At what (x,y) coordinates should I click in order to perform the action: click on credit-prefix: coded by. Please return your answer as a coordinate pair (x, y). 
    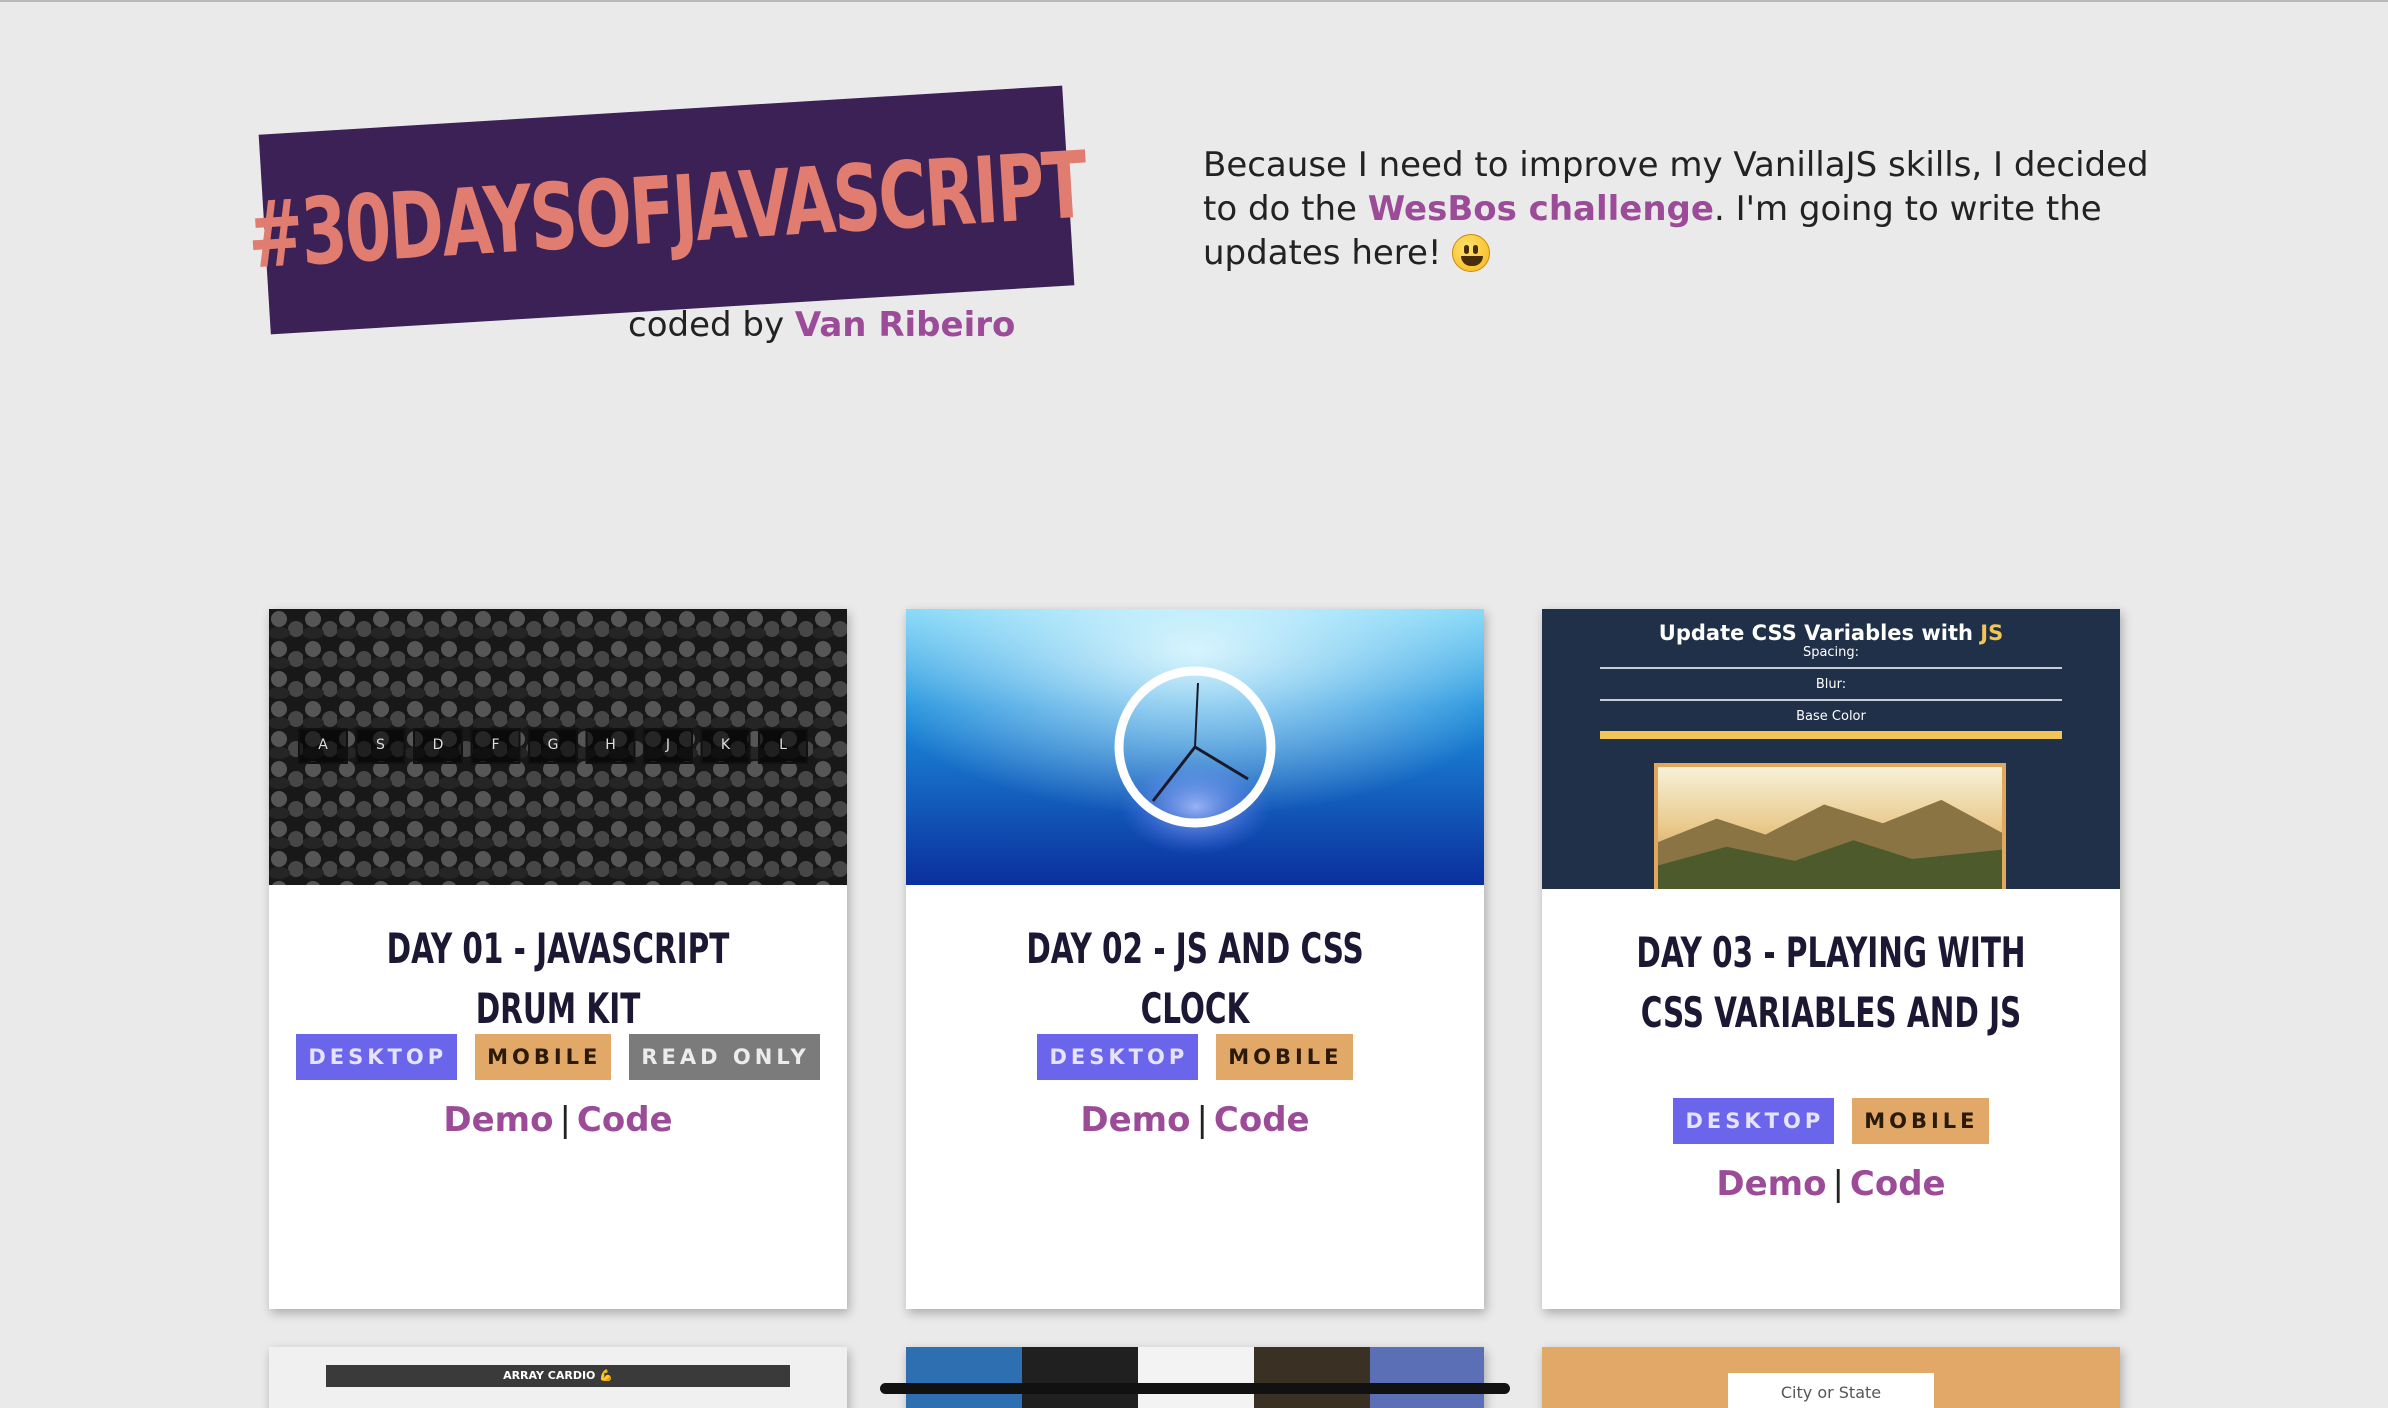
    Looking at the image, I should click on (706, 325).